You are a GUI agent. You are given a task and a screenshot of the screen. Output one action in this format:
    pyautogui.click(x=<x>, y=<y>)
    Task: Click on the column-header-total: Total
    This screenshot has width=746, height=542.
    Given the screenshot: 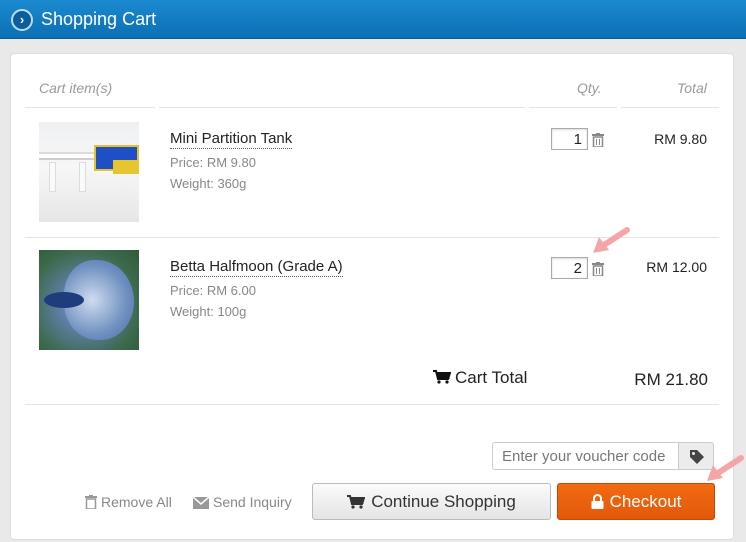 What is the action you would take?
    pyautogui.click(x=692, y=88)
    